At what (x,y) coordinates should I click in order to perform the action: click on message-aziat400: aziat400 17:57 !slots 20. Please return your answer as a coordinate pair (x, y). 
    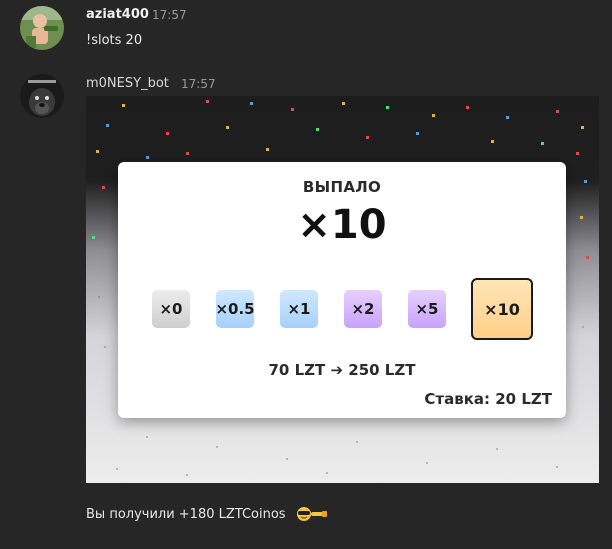
    Looking at the image, I should click on (306, 30).